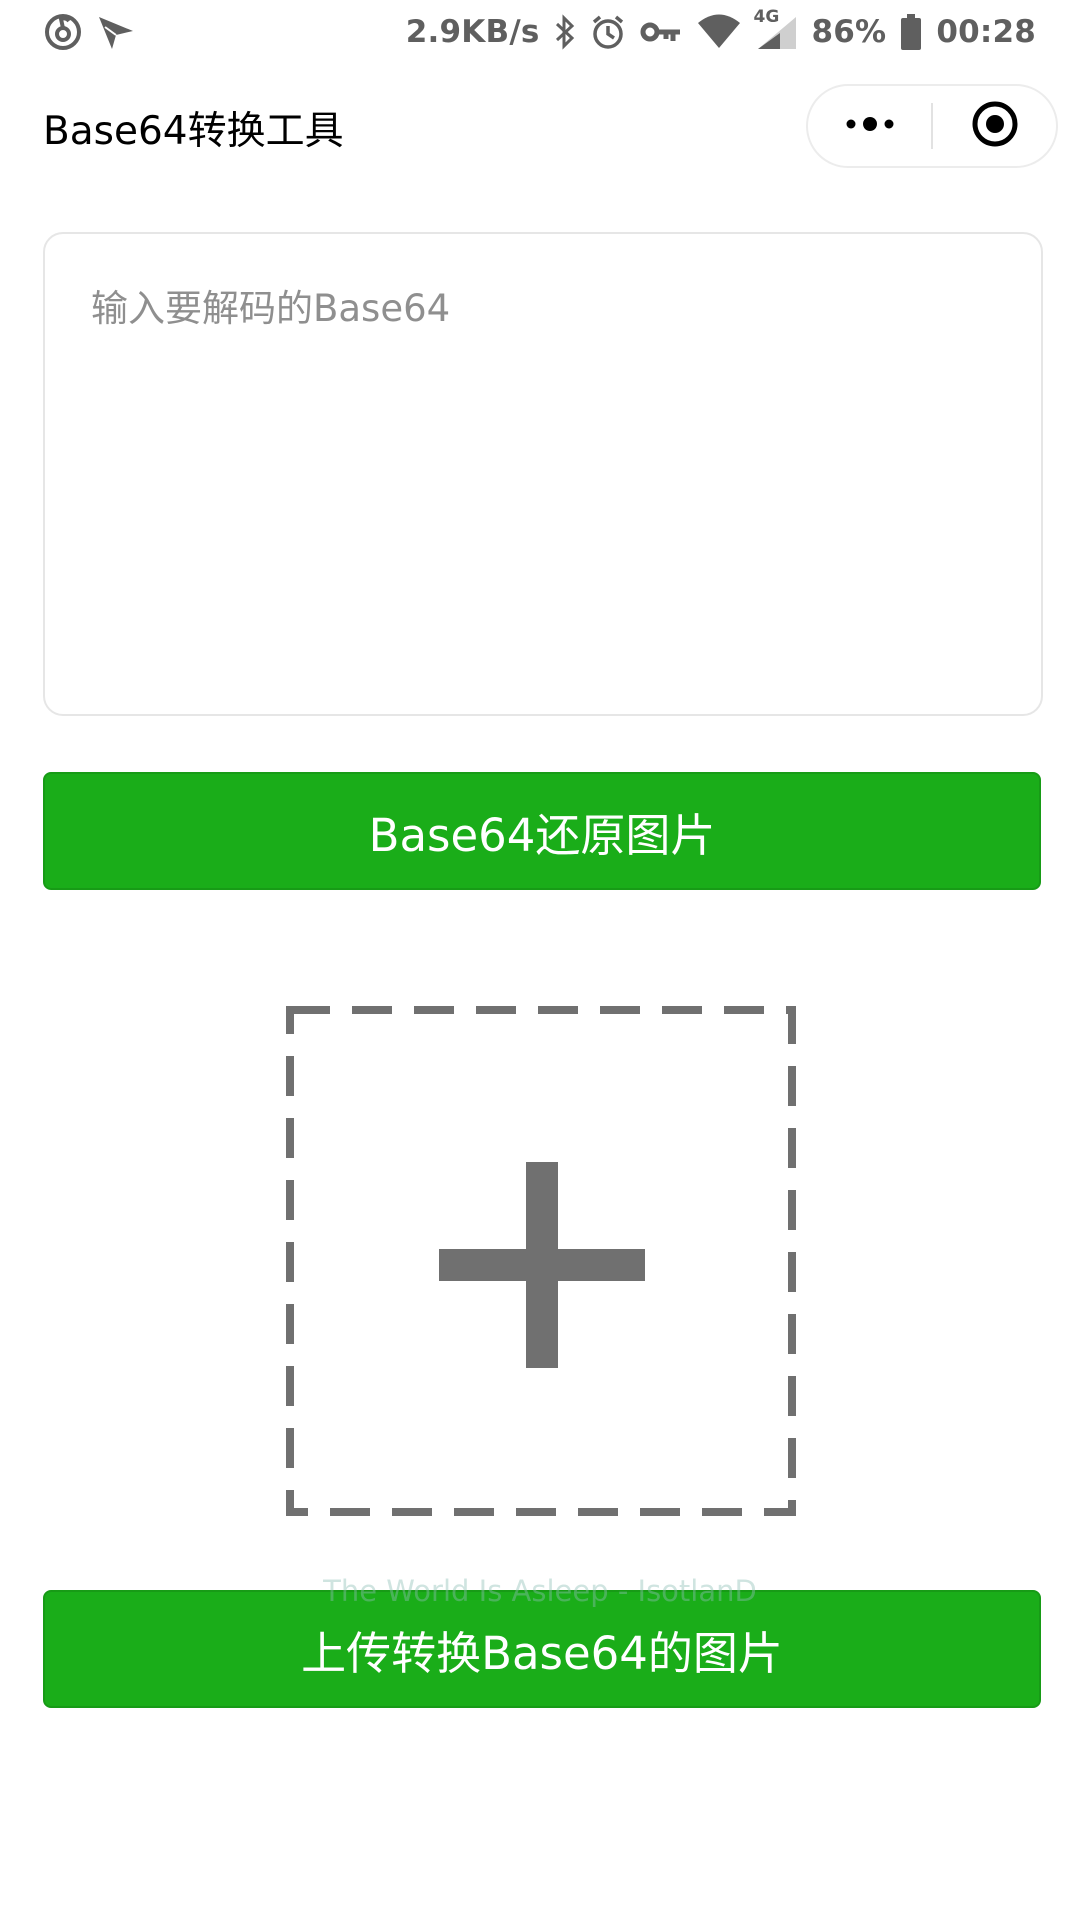 The width and height of the screenshot is (1080, 1920). Describe the element at coordinates (661, 32) in the screenshot. I see `vpn-key-icon` at that location.